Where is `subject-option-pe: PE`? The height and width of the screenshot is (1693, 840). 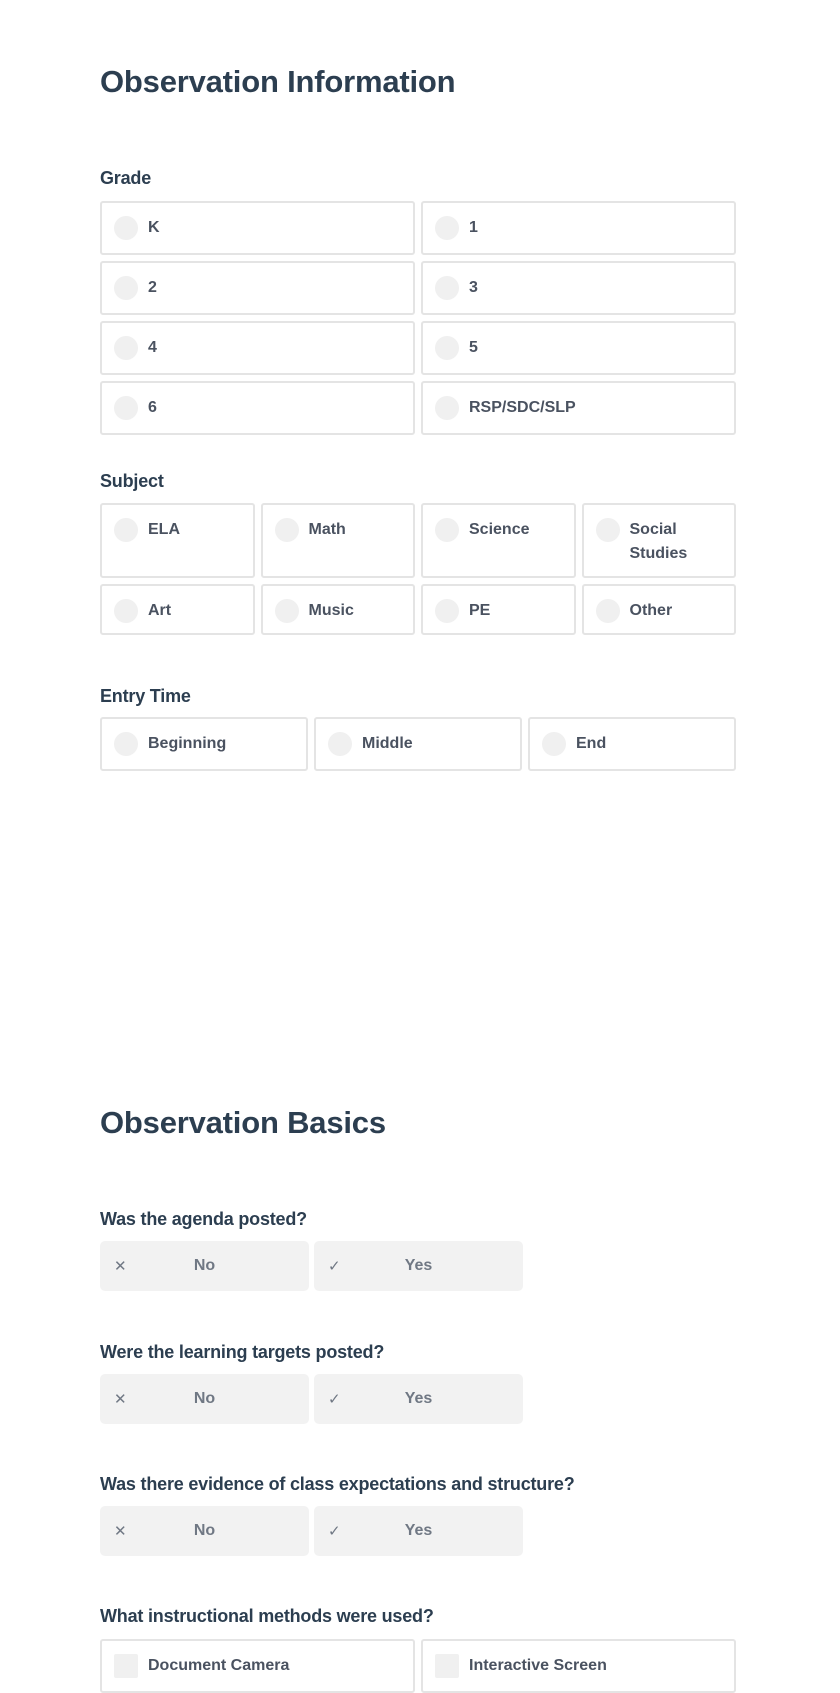 subject-option-pe: PE is located at coordinates (498, 609).